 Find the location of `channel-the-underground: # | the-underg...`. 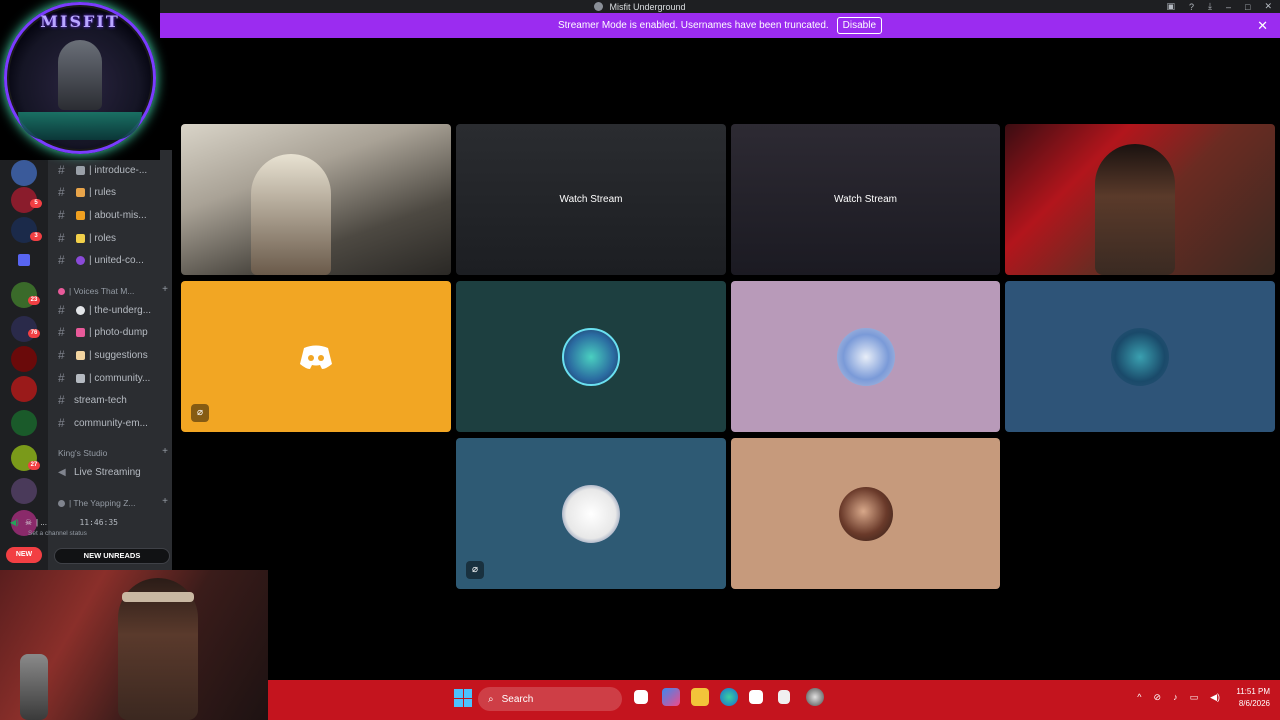

channel-the-underground: # | the-underg... is located at coordinates (104, 310).